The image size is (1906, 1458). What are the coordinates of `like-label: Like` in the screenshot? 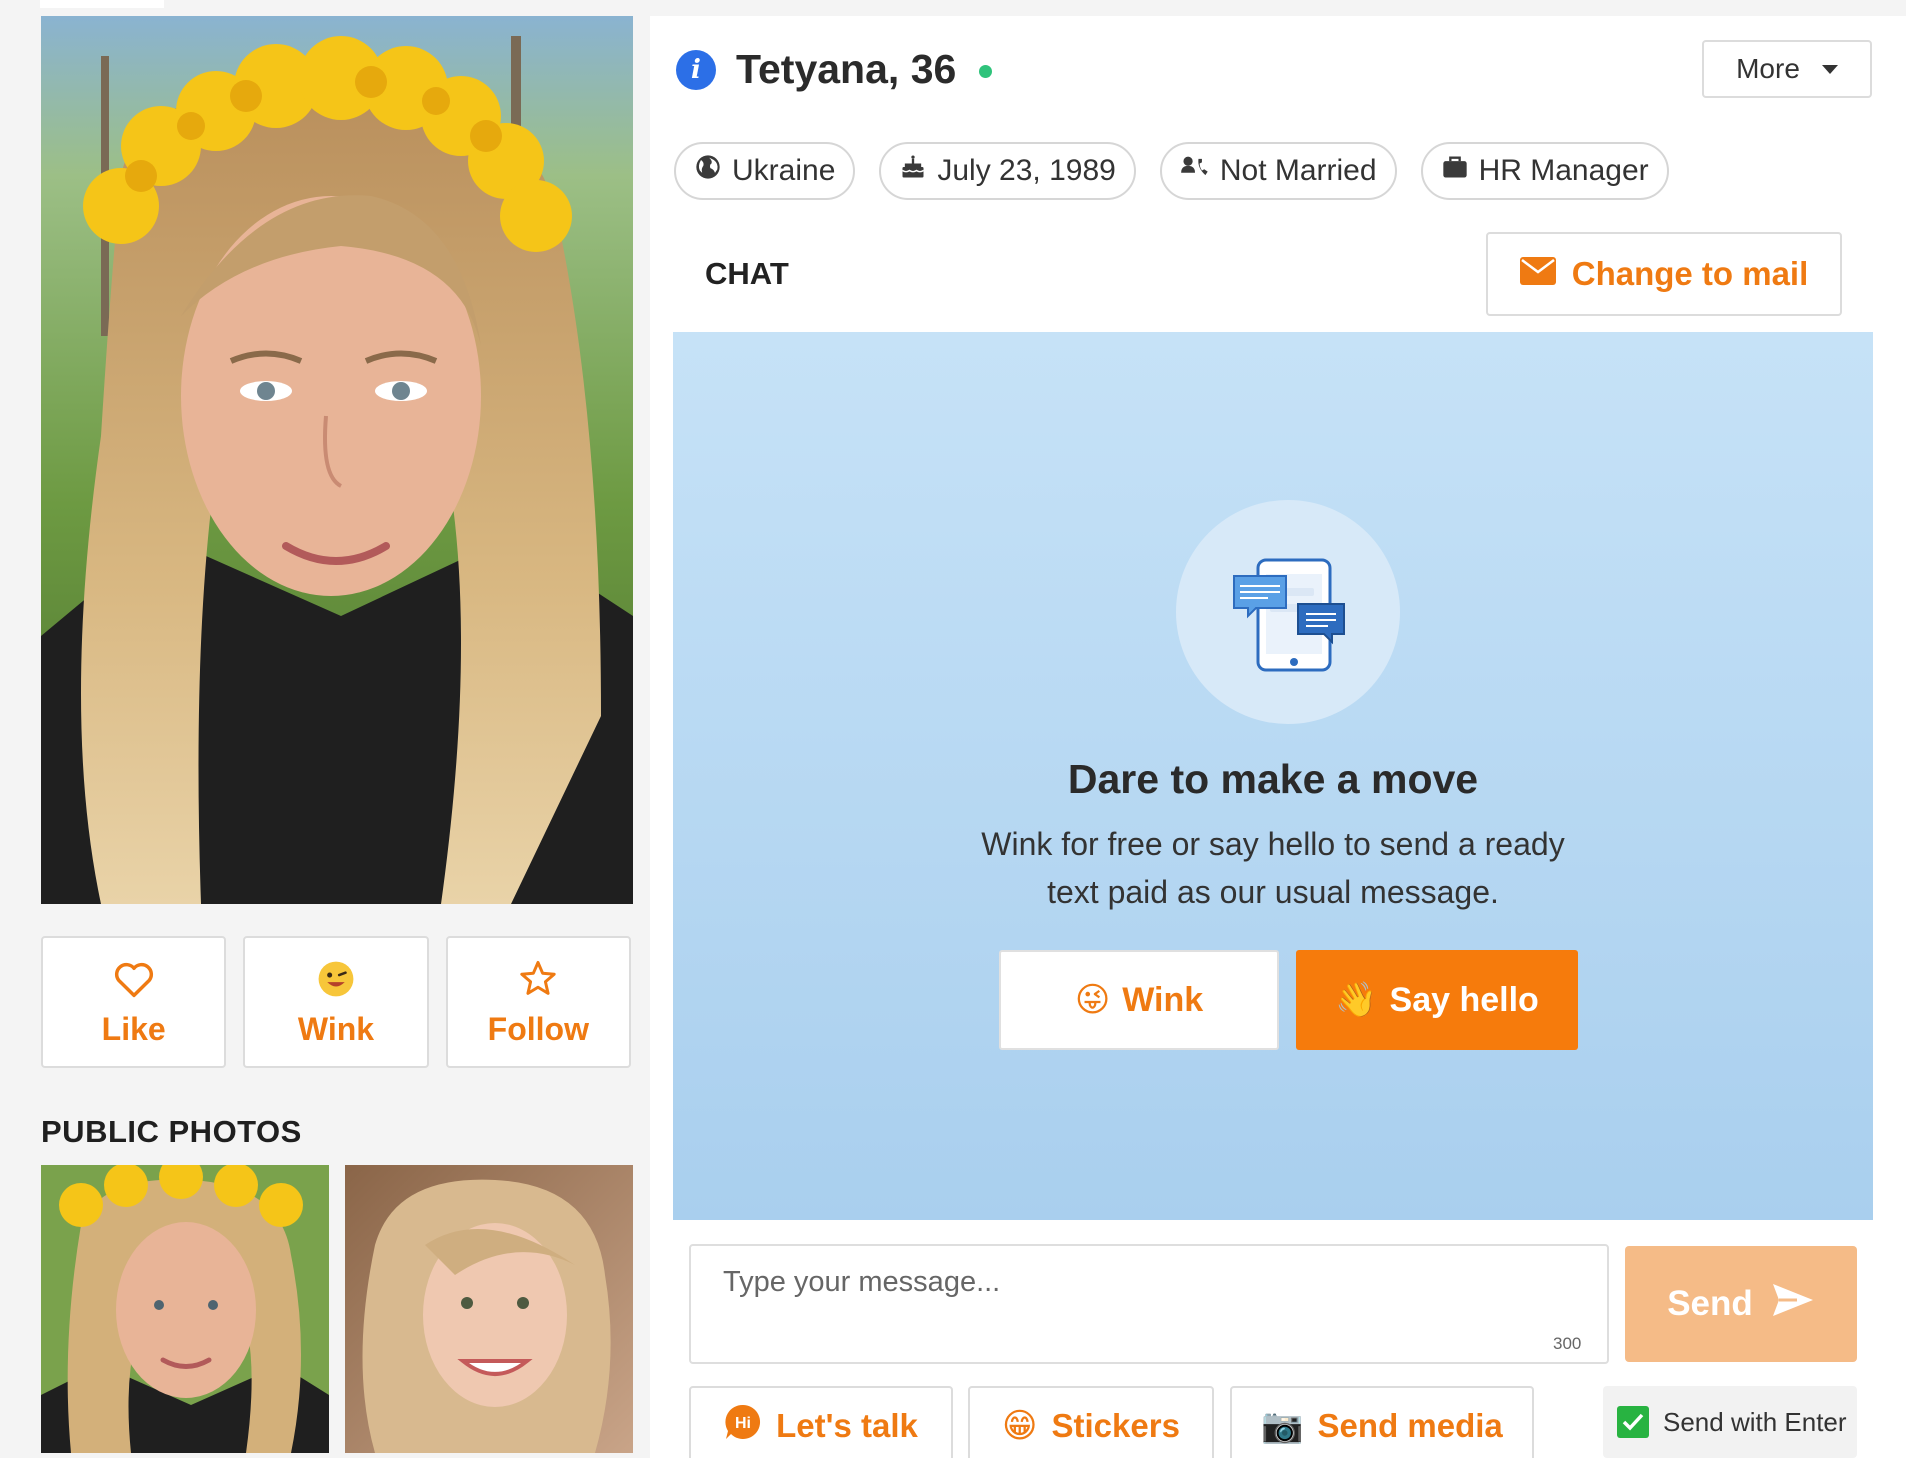 It's located at (133, 1028).